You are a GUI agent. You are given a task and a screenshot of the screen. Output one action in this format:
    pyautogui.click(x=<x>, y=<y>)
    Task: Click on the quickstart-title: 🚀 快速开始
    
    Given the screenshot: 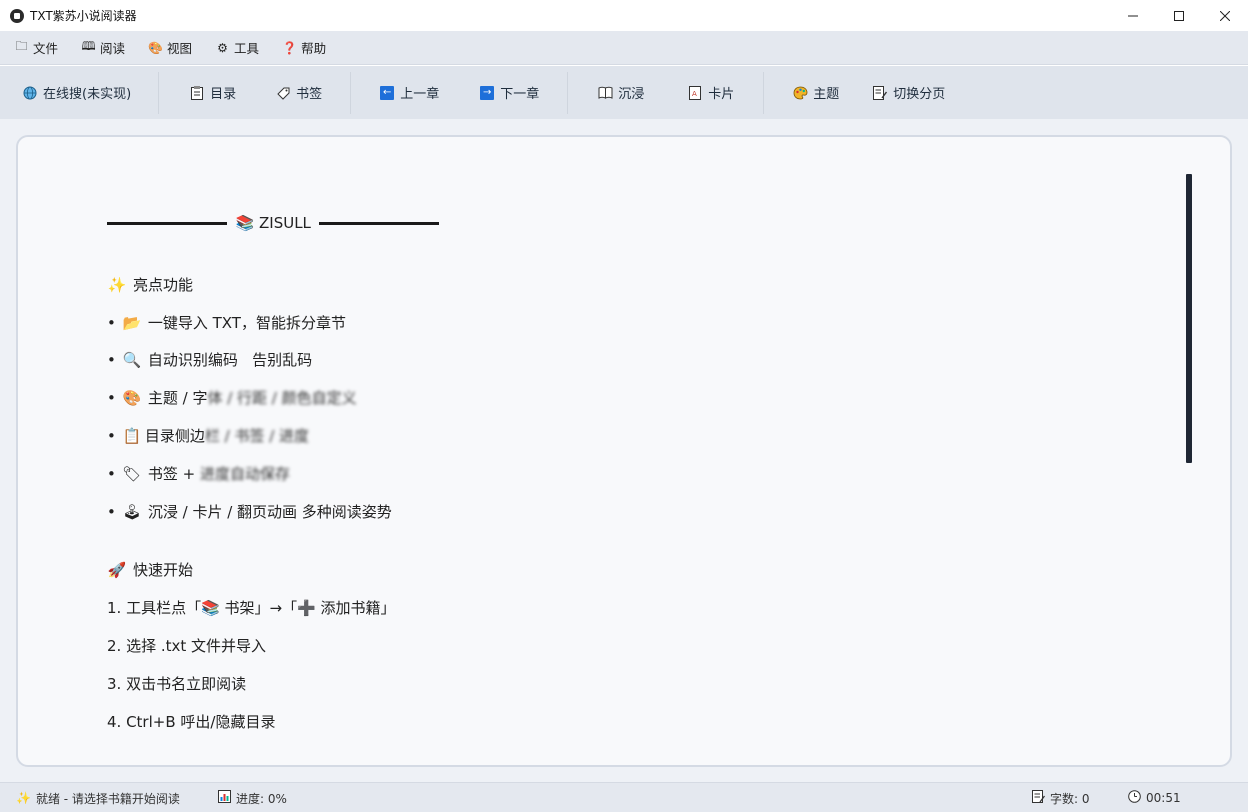 What is the action you would take?
    pyautogui.click(x=150, y=569)
    